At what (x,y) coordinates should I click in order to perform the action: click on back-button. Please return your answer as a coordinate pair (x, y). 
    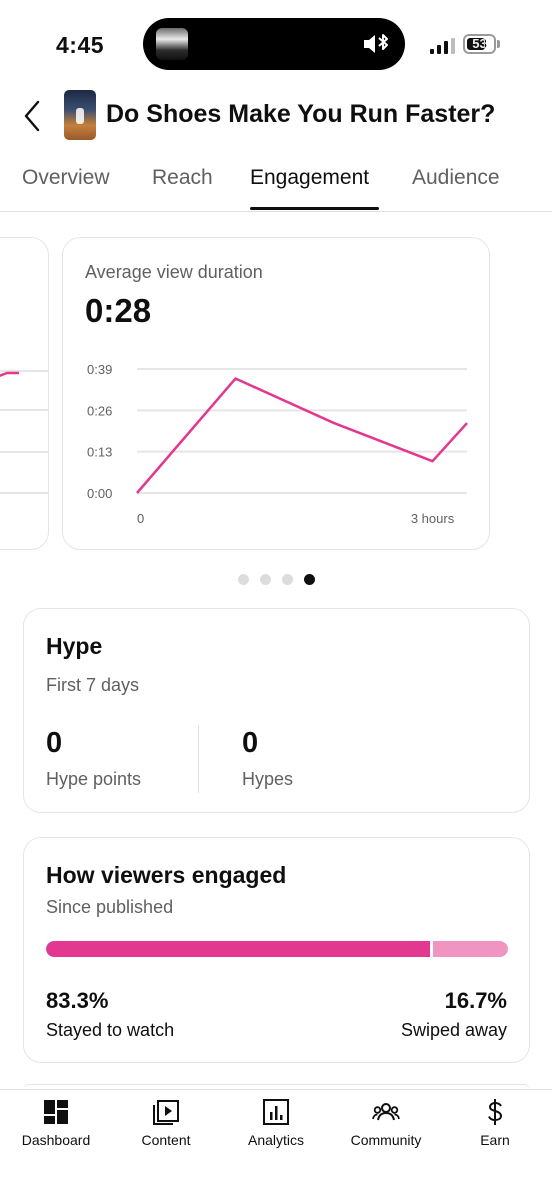
    Looking at the image, I should click on (33, 116).